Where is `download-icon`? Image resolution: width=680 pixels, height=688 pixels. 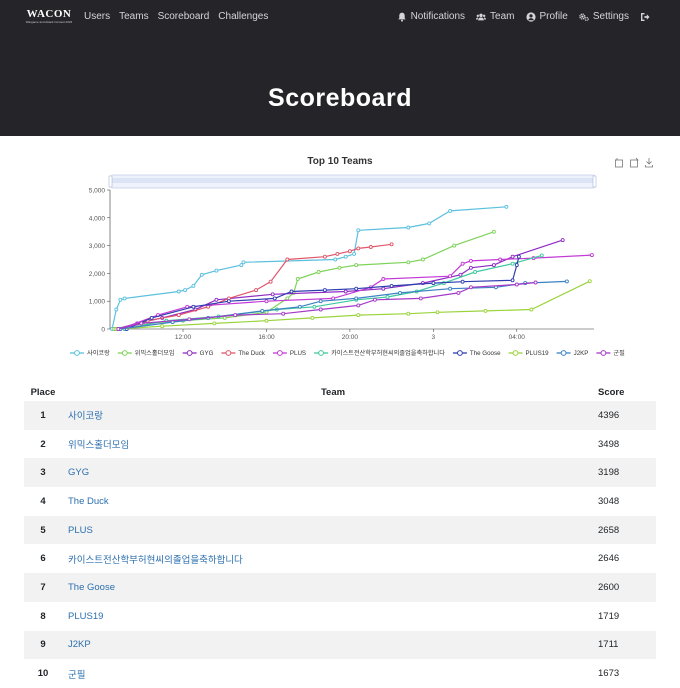 download-icon is located at coordinates (649, 163).